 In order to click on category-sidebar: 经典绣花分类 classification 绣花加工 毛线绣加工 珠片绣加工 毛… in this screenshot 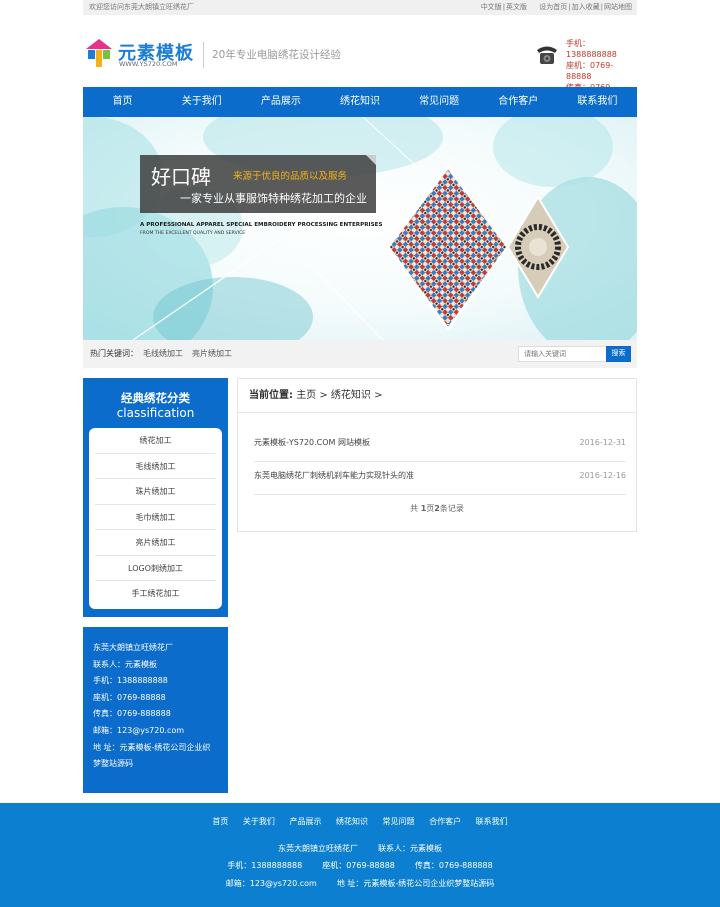, I will do `click(155, 497)`.